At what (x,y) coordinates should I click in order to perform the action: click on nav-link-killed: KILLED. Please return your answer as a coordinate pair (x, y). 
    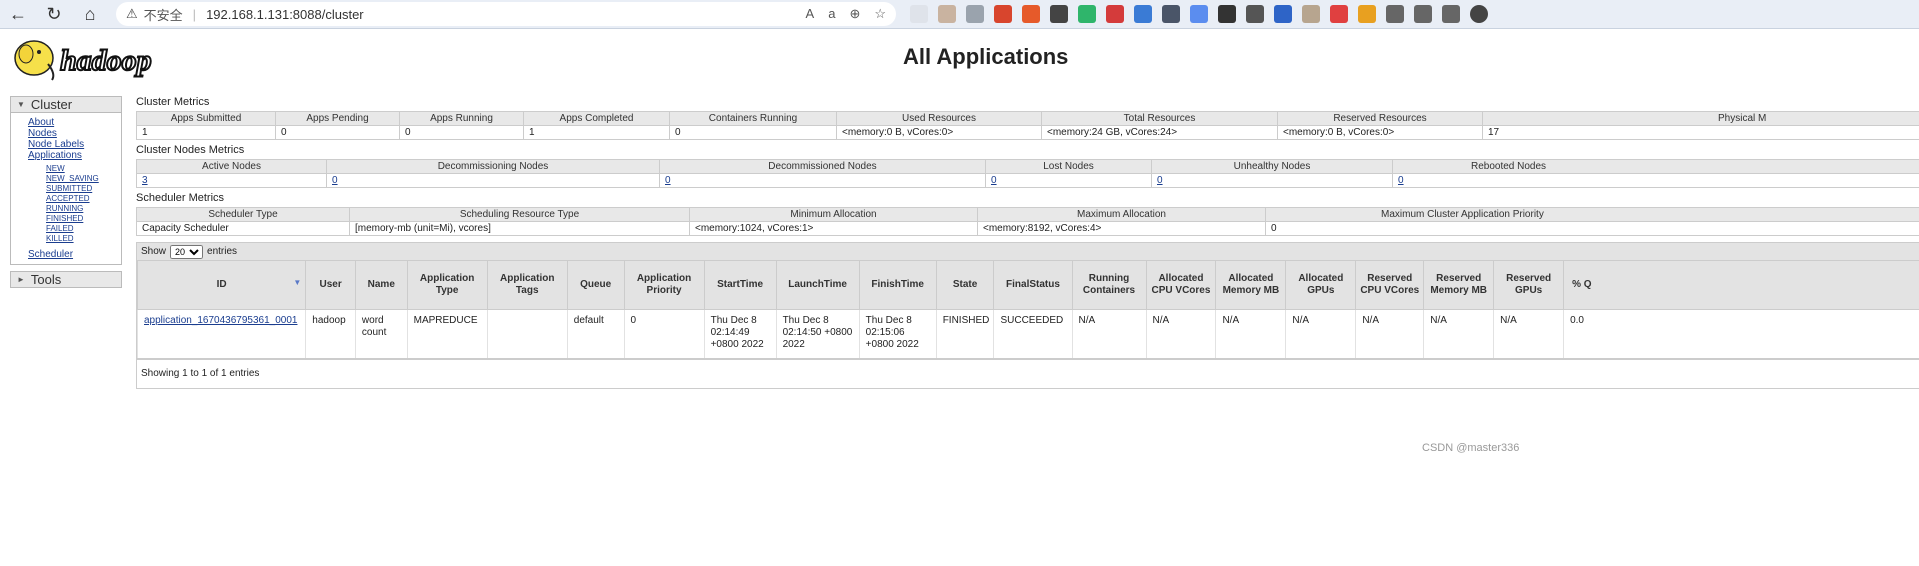
    Looking at the image, I should click on (83, 239).